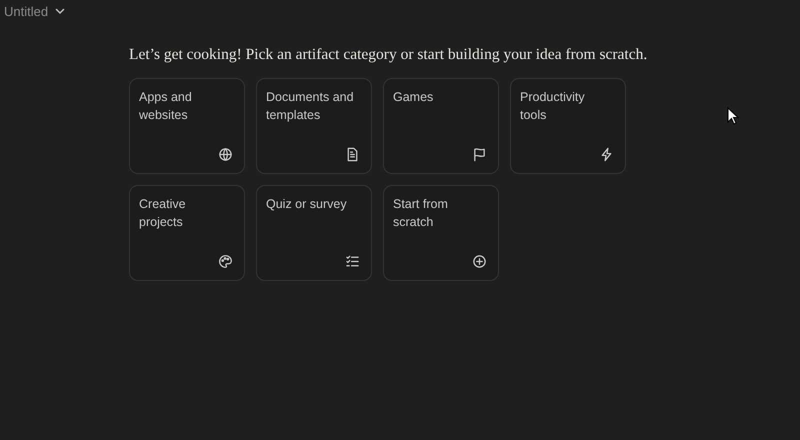  Describe the element at coordinates (314, 126) in the screenshot. I see `category-card: Documents and templates` at that location.